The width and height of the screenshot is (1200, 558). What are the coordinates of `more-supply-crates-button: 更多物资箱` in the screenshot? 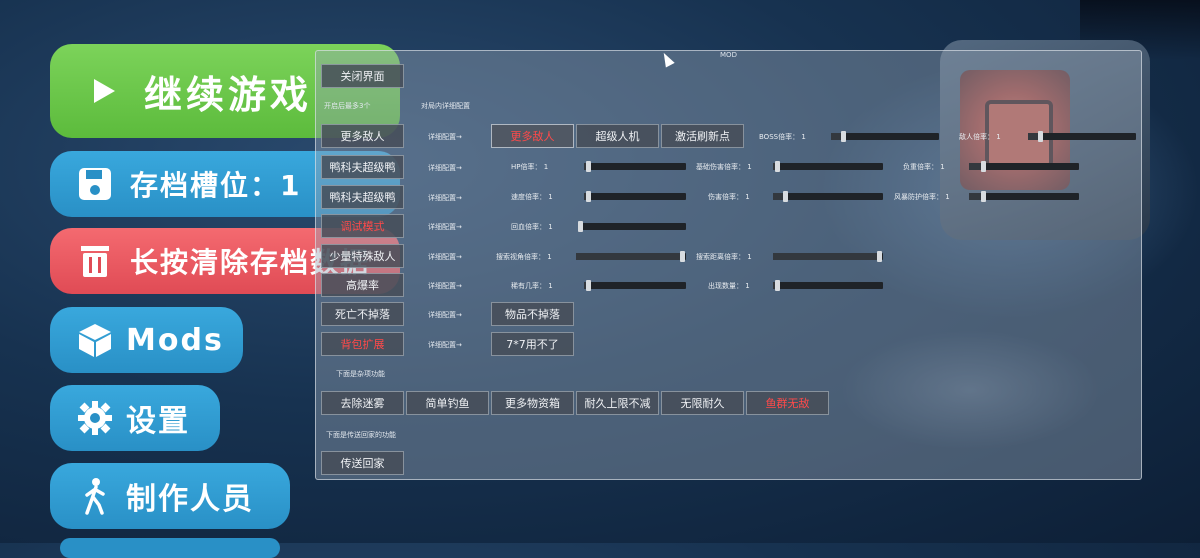 It's located at (532, 403).